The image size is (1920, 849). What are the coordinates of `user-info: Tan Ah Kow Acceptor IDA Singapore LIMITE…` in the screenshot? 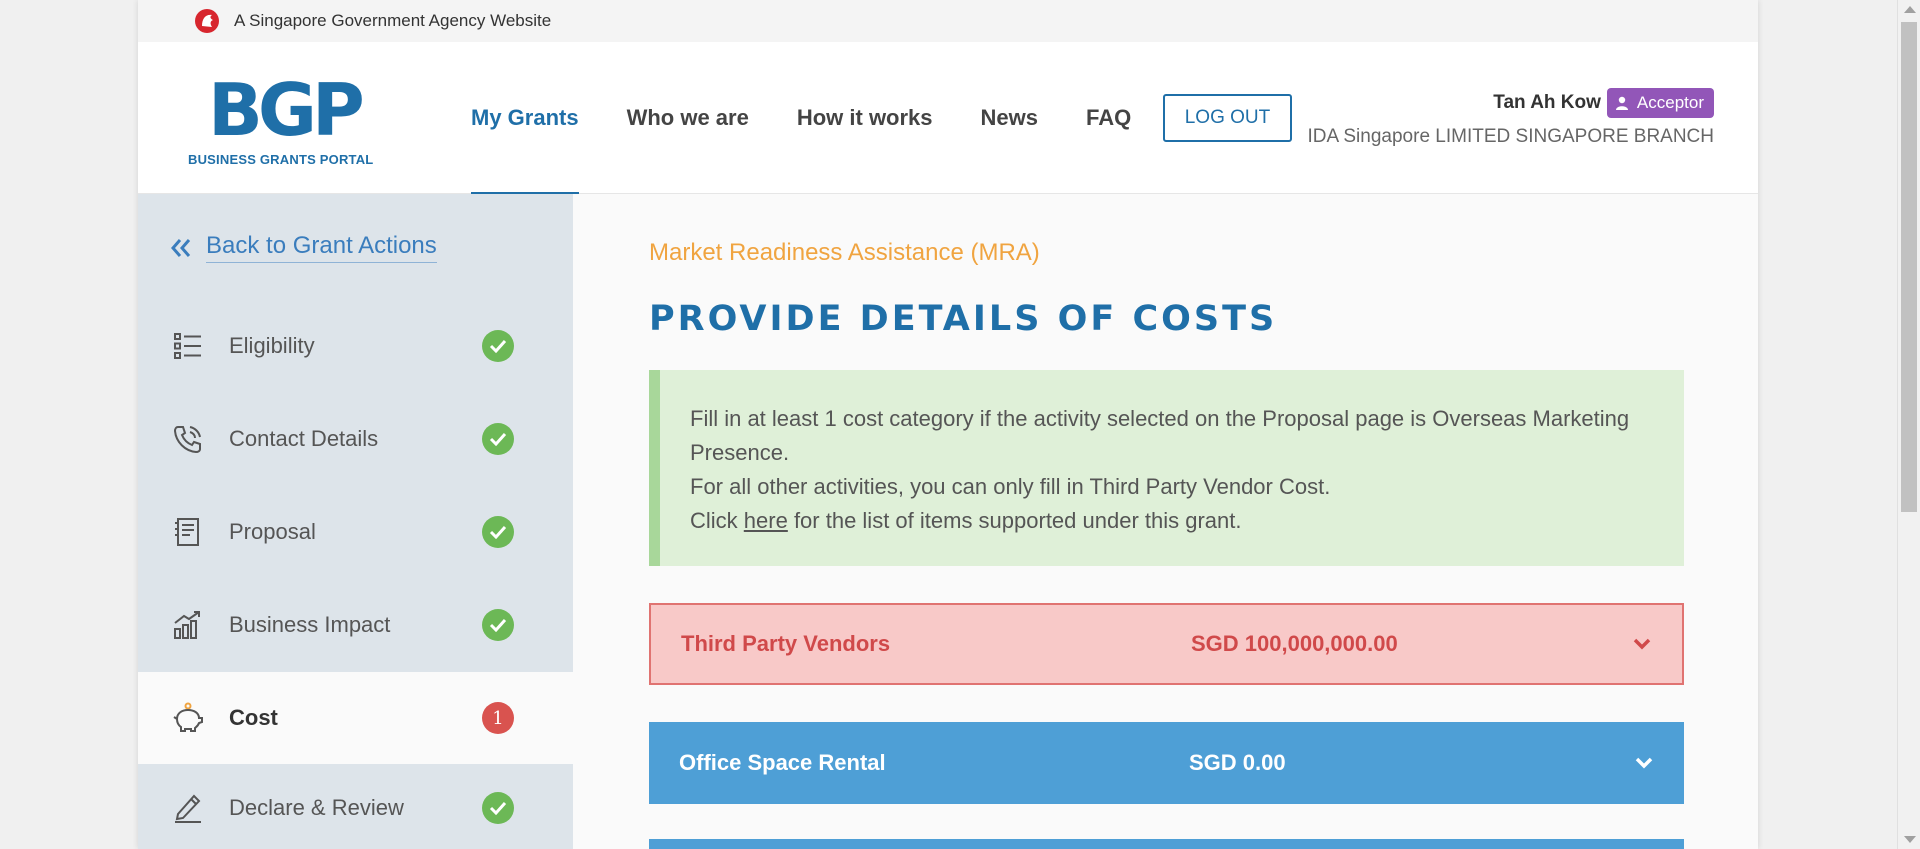 It's located at (1510, 118).